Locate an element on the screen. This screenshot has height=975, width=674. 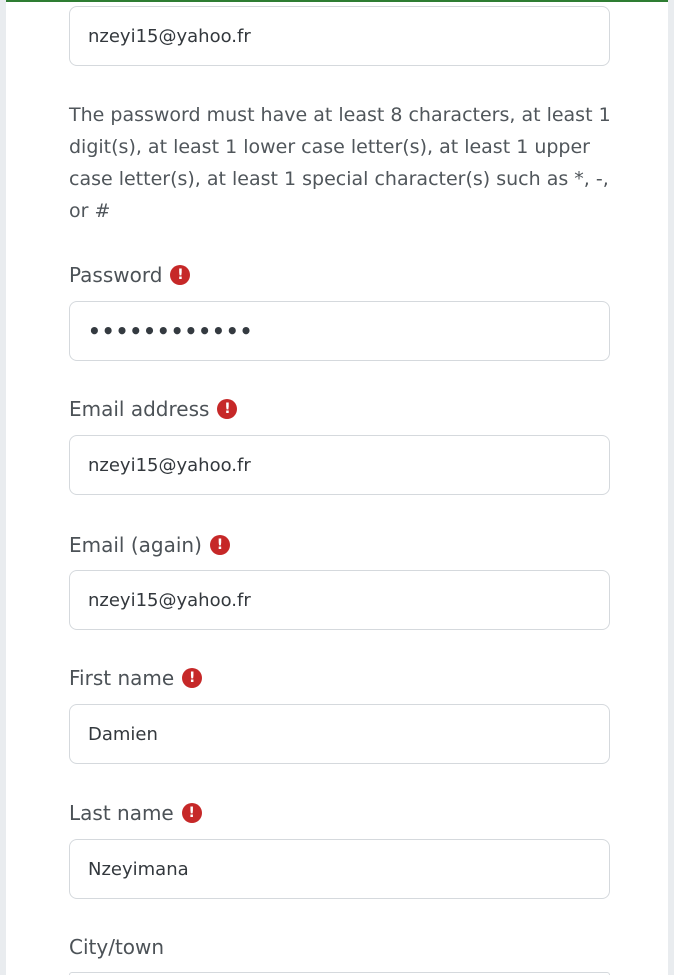
password-label: Password ! is located at coordinates (130, 275).